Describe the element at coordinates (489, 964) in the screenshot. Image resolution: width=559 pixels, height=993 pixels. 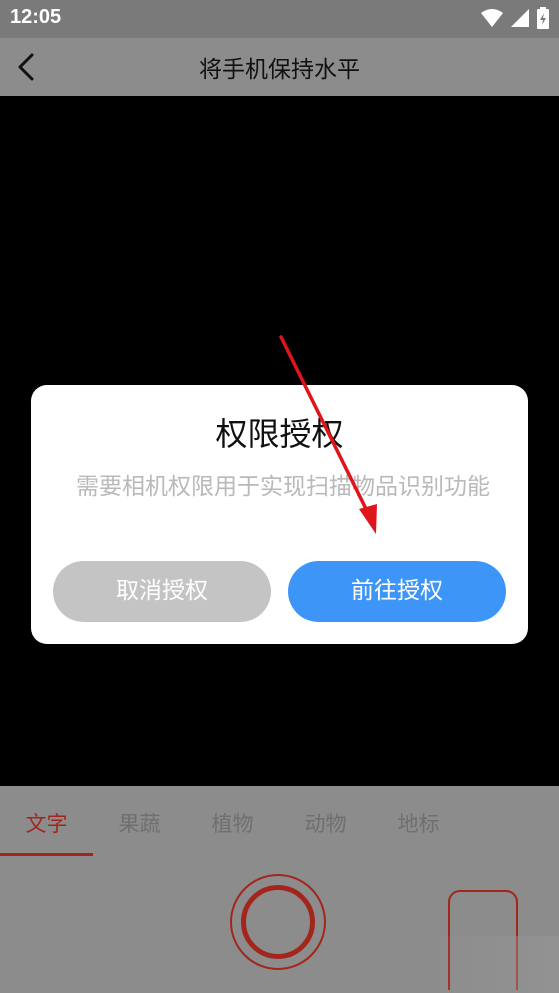
I see `gallery-overlay` at that location.